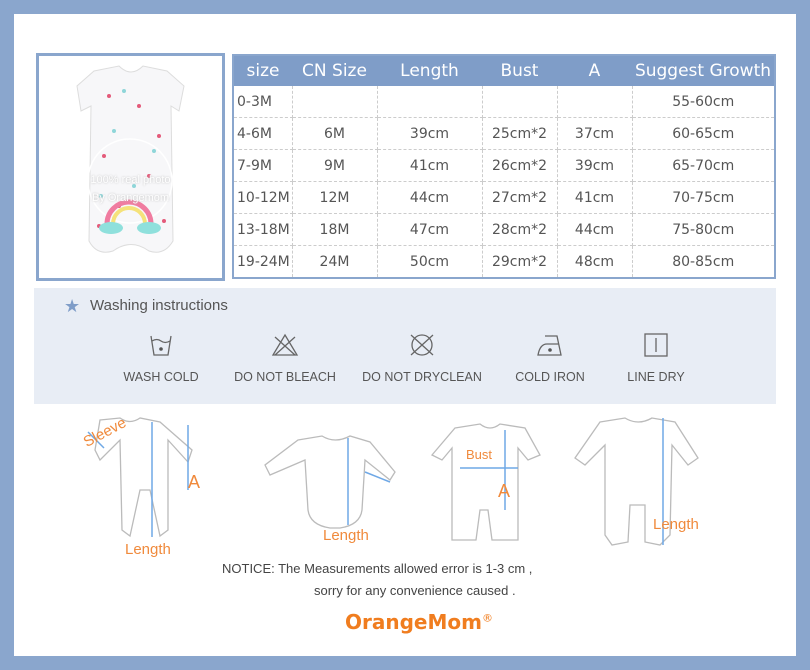 The width and height of the screenshot is (810, 670). I want to click on table-cell: 27cm*2, so click(520, 197).